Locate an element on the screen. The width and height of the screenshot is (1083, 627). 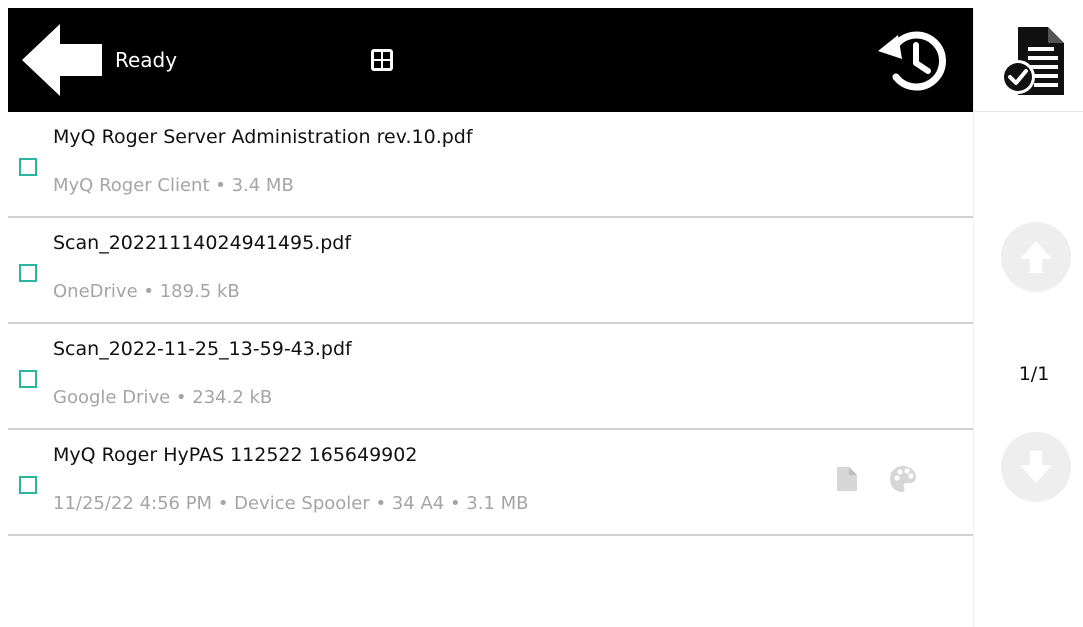
grid-view-icon is located at coordinates (382, 60).